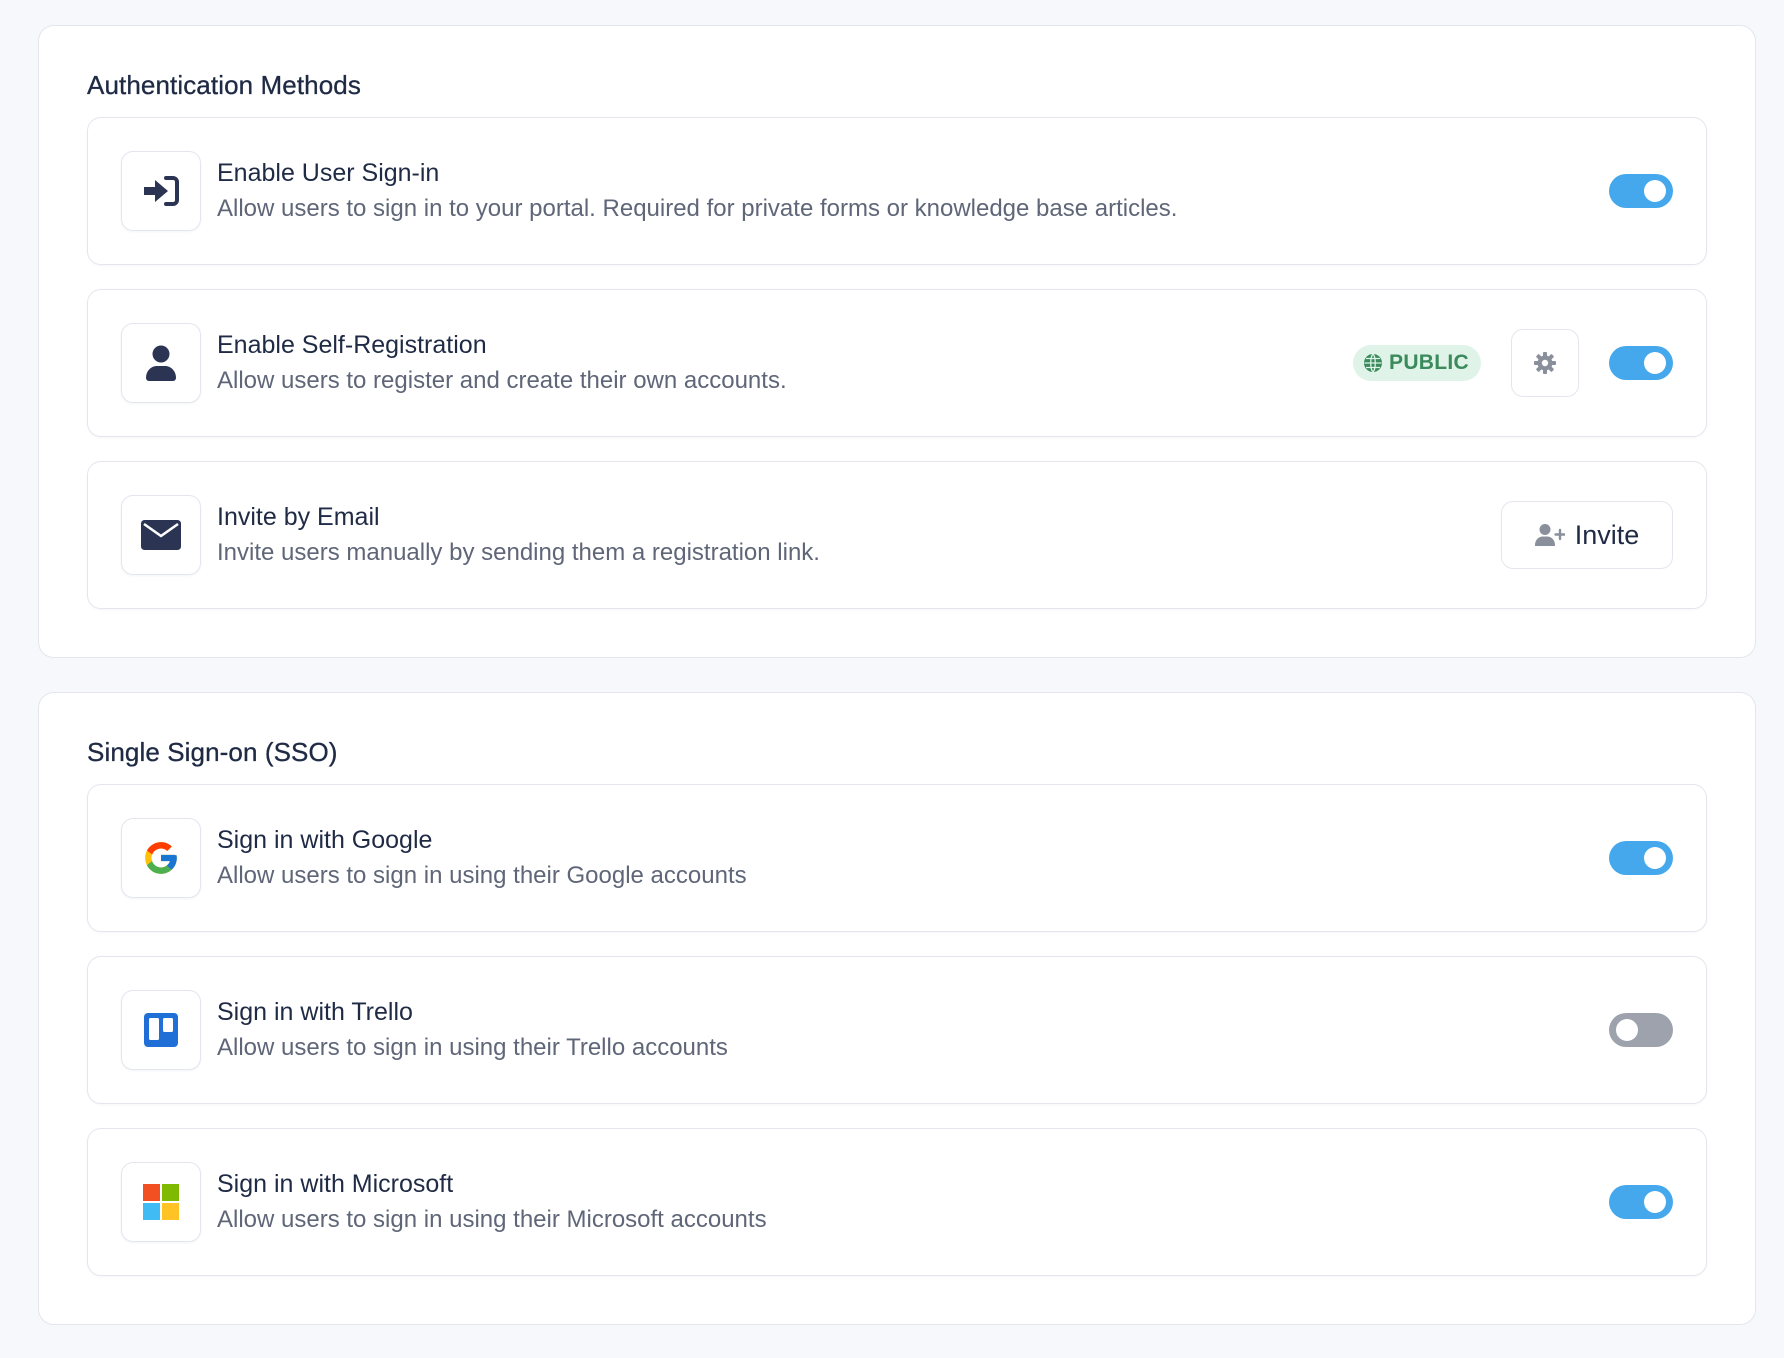 The height and width of the screenshot is (1358, 1784). Describe the element at coordinates (325, 840) in the screenshot. I see `card-title: Sign in with Google` at that location.